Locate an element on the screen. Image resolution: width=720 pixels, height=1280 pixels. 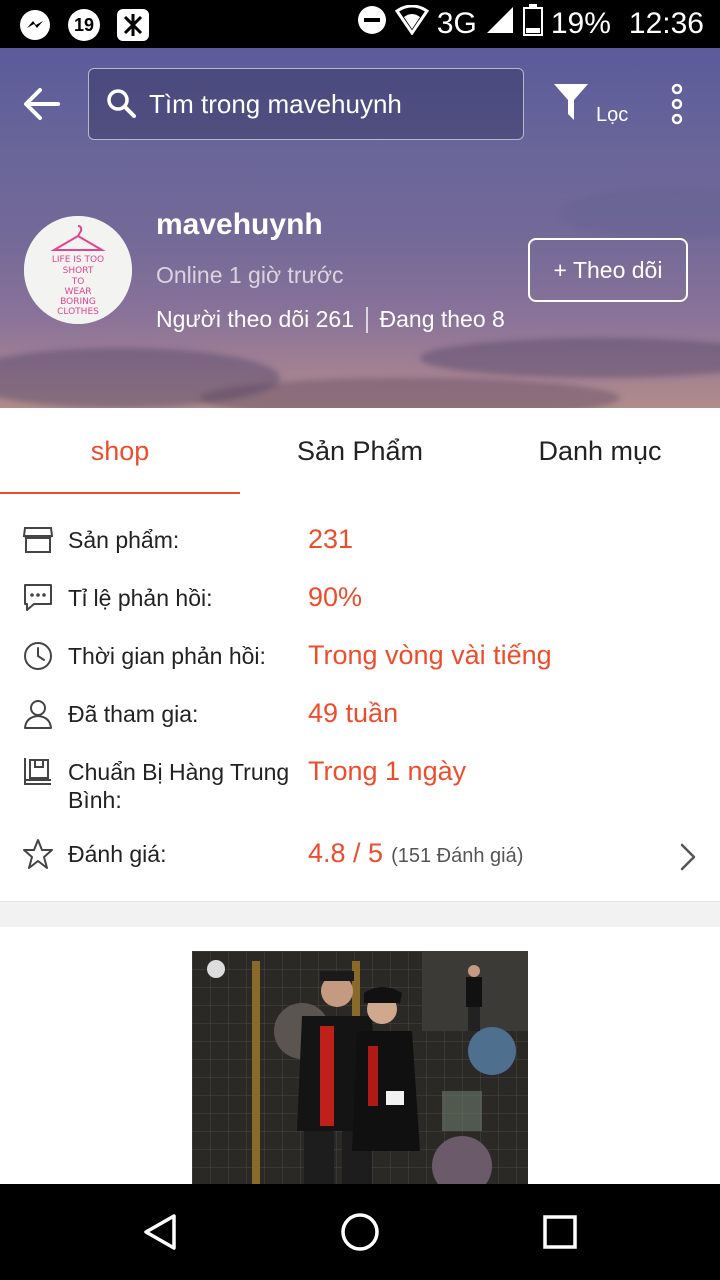
info-label: Thời gian phản hồi: is located at coordinates (167, 656).